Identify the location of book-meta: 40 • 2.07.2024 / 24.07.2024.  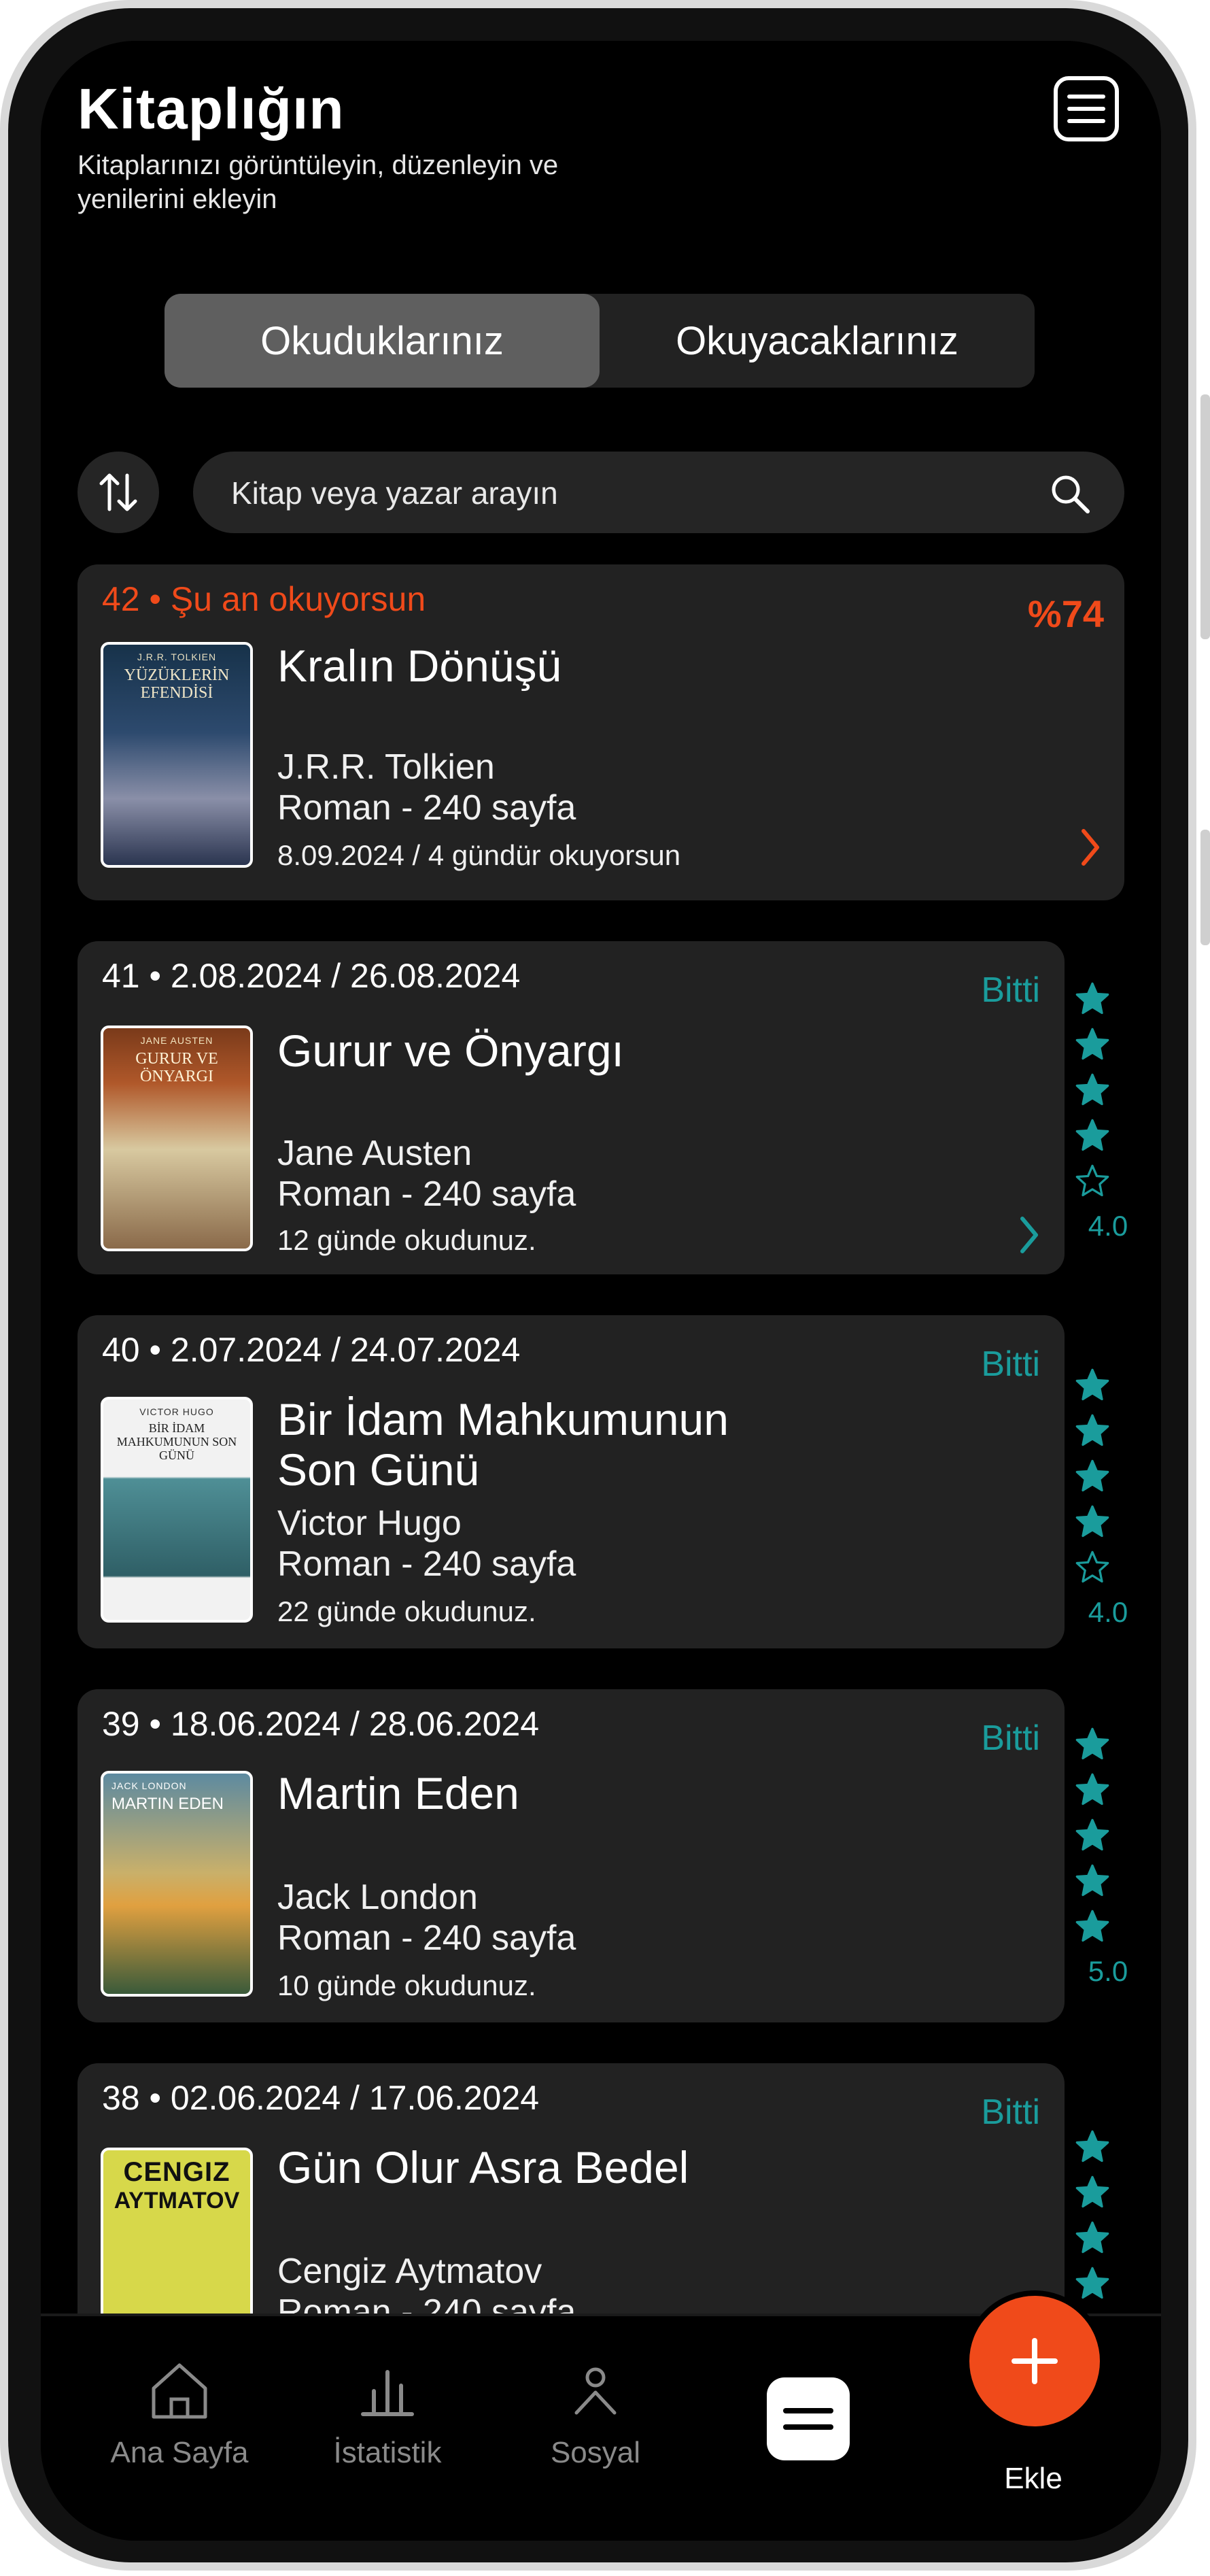
(311, 1350).